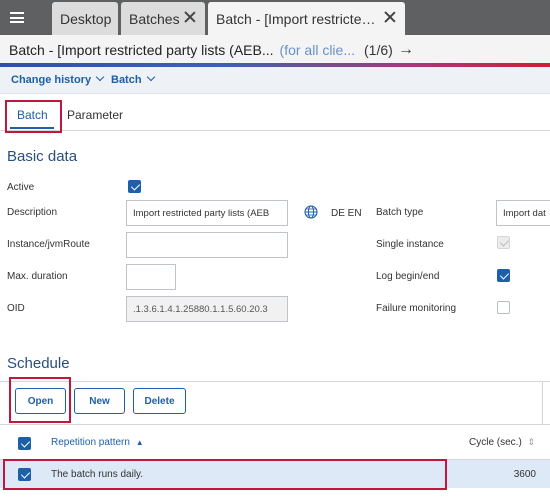  Describe the element at coordinates (346, 213) in the screenshot. I see `language-codes: DE EN` at that location.